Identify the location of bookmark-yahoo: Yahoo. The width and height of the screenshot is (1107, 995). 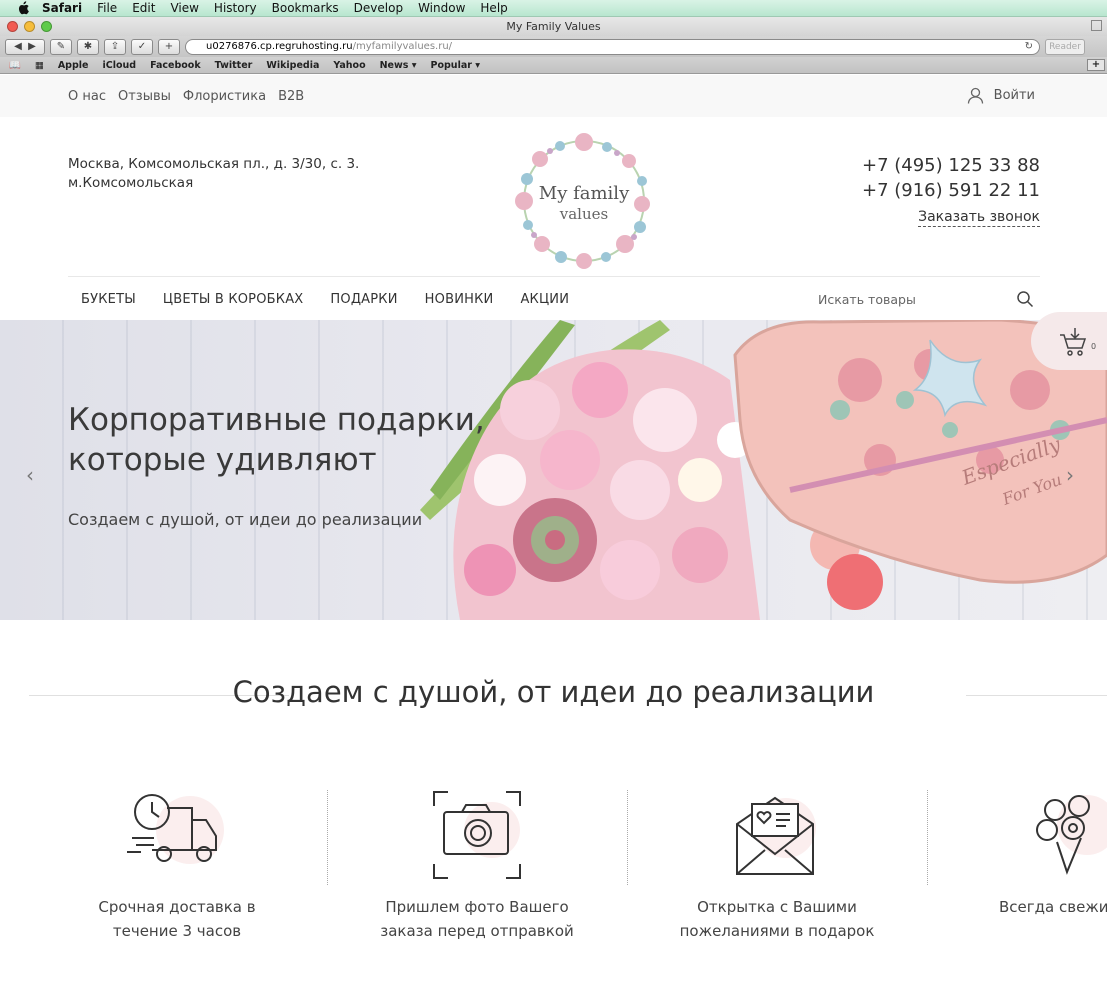
(349, 65).